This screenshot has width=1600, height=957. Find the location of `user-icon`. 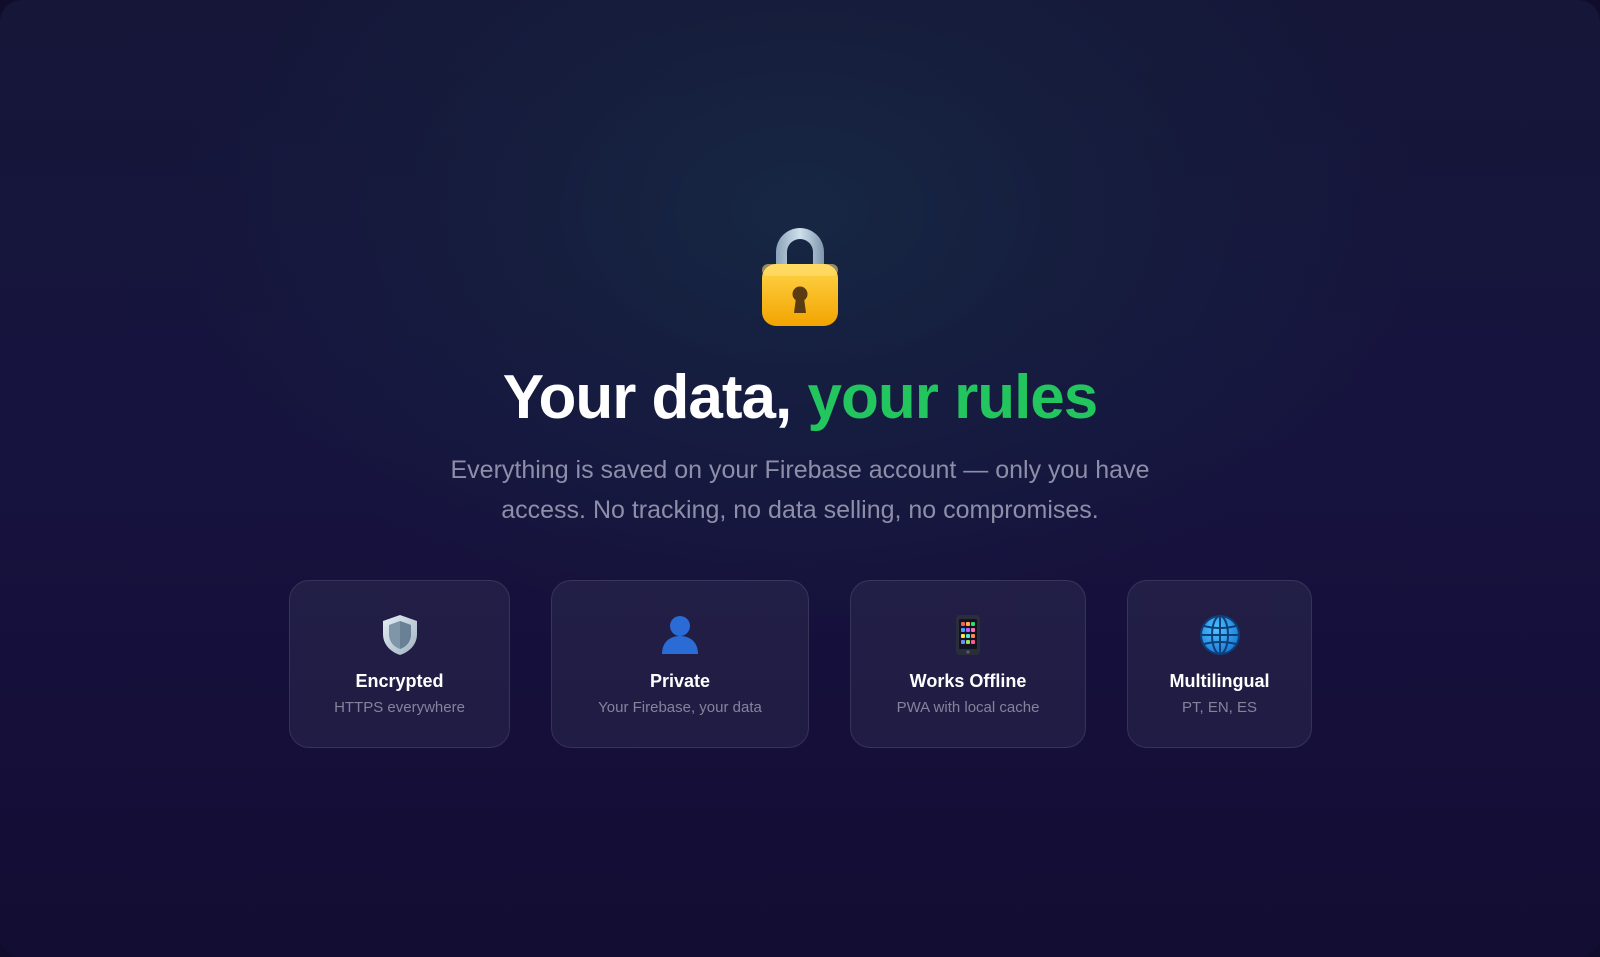

user-icon is located at coordinates (680, 635).